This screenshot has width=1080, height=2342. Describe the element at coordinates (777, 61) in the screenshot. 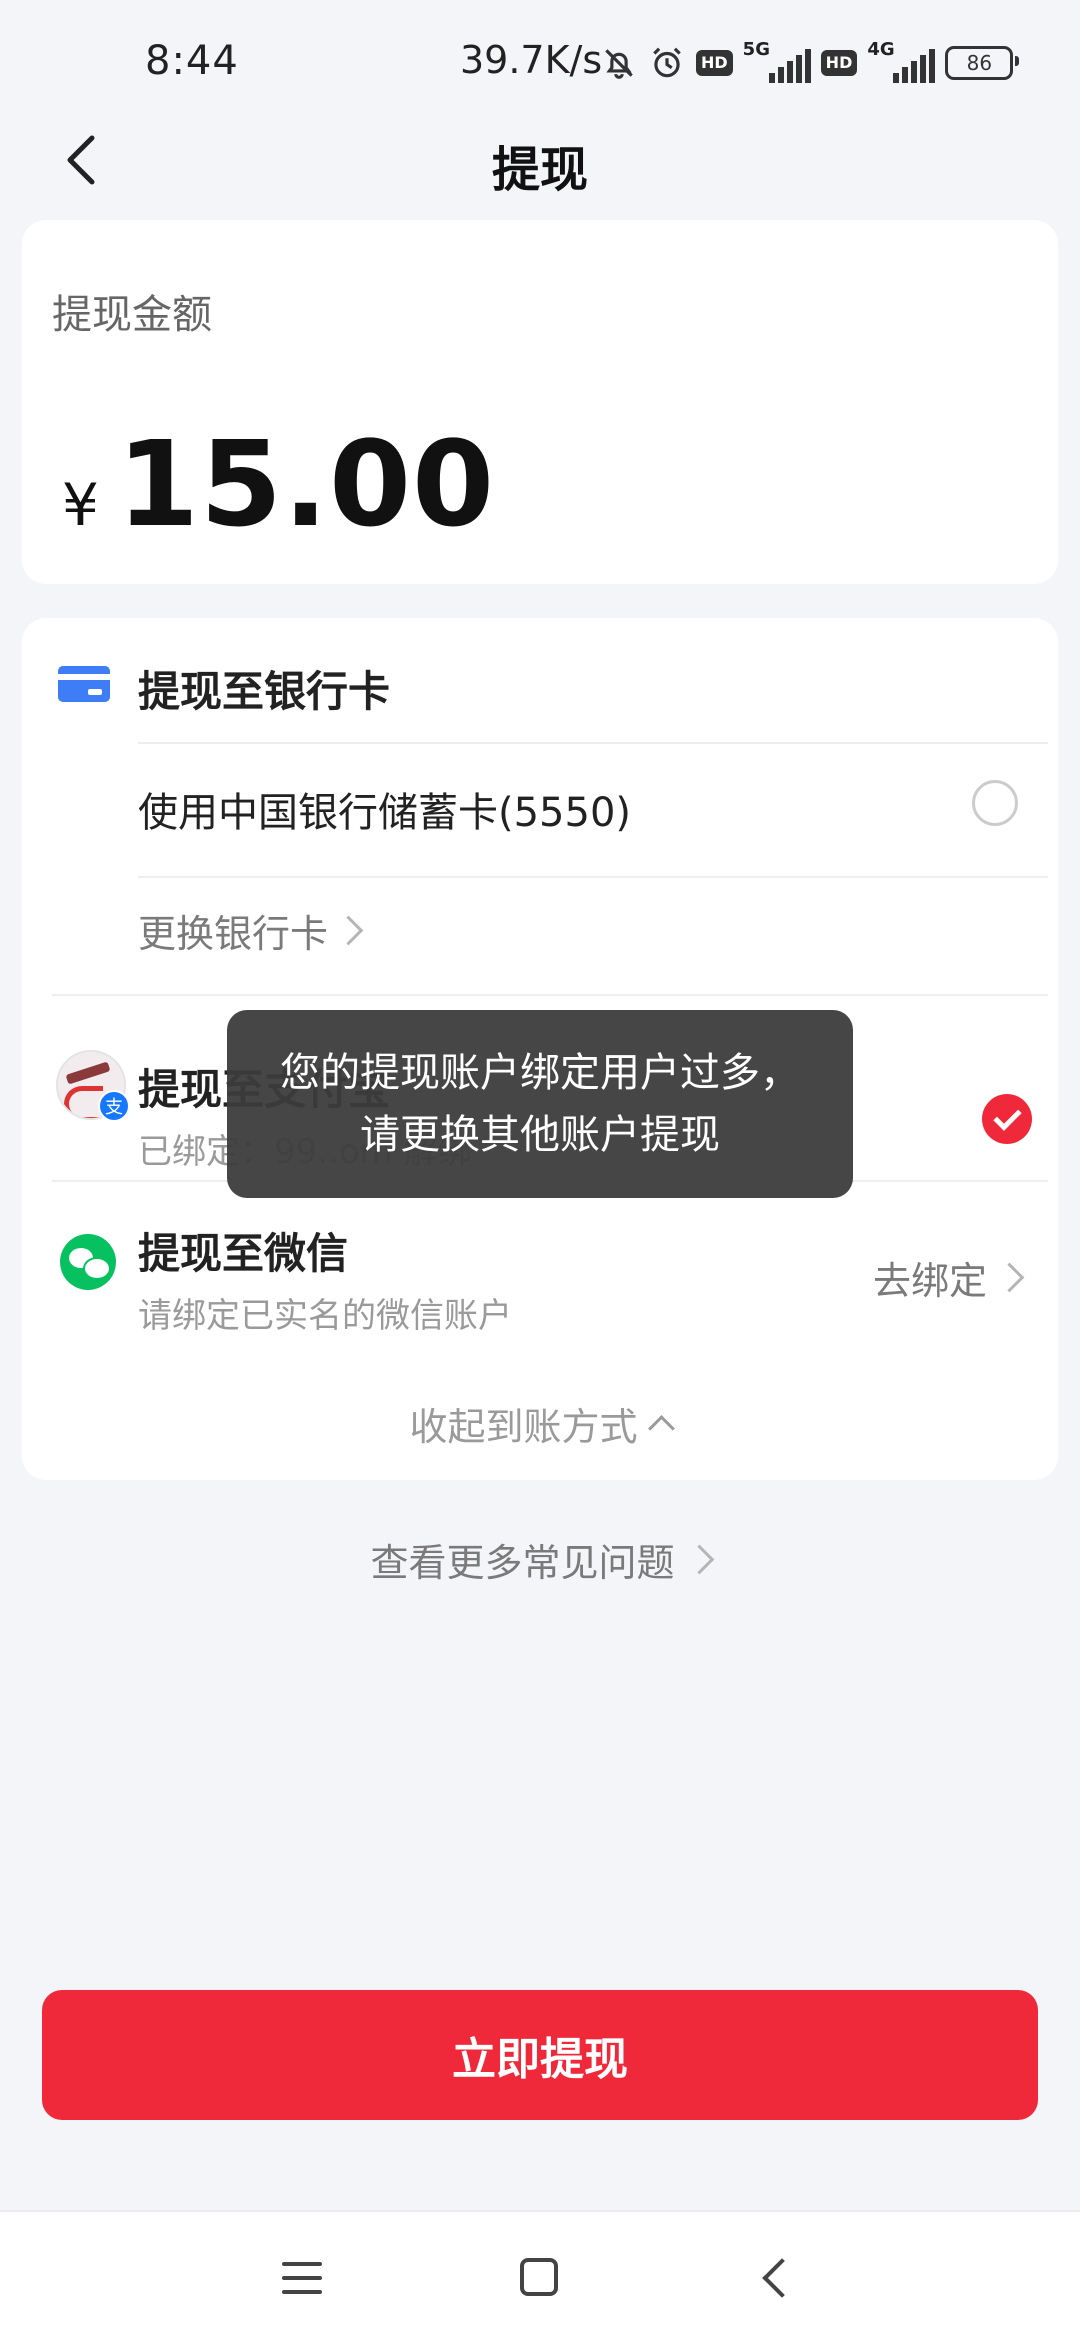

I see `signal-5g-icon: 5G` at that location.